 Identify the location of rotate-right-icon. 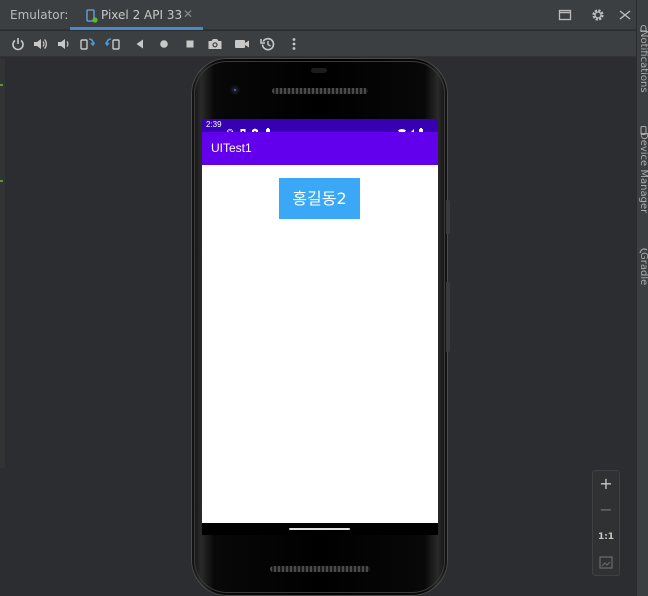
(113, 44).